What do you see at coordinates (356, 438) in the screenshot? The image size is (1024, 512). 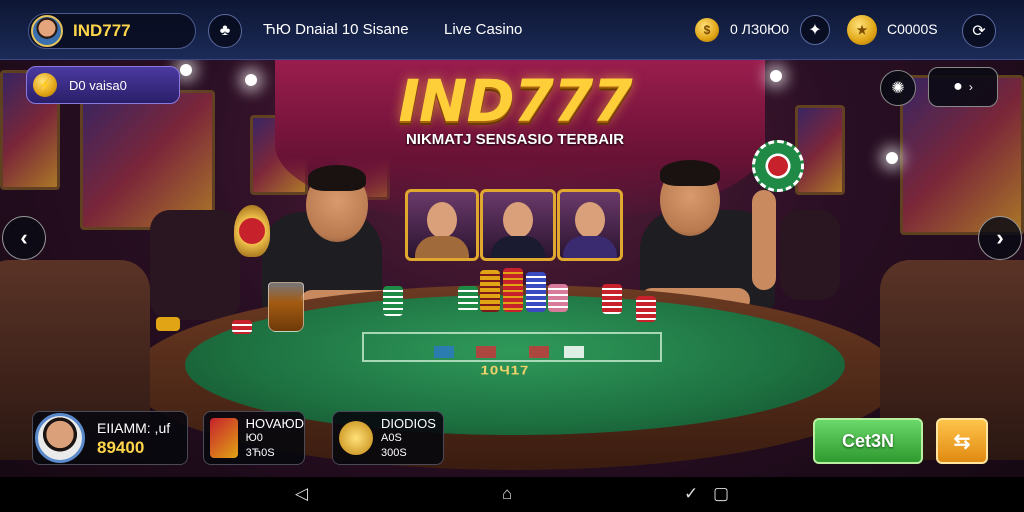 I see `gold-pot-icon` at bounding box center [356, 438].